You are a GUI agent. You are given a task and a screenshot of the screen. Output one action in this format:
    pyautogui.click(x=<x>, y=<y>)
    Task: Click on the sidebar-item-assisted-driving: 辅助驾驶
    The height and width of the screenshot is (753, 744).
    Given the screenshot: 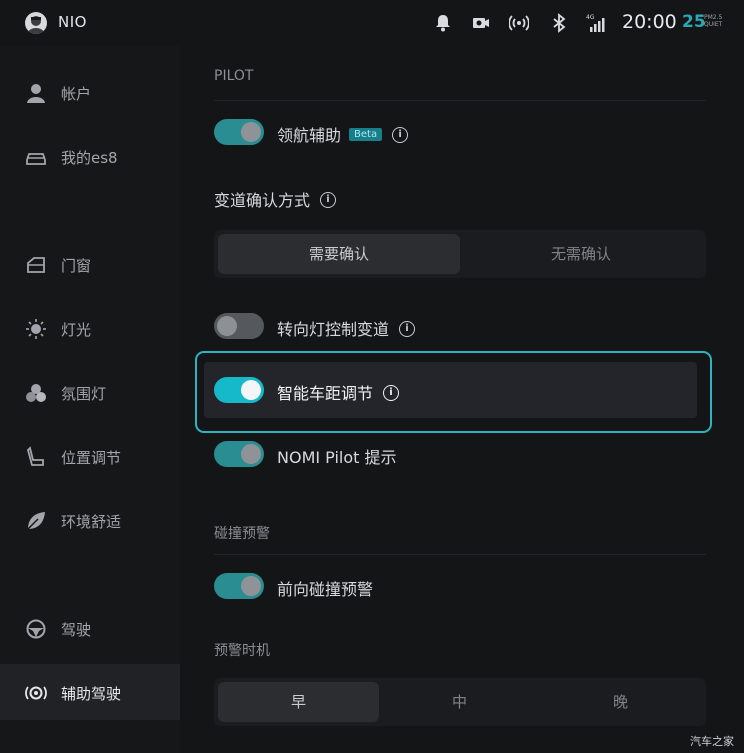 What is the action you would take?
    pyautogui.click(x=90, y=692)
    